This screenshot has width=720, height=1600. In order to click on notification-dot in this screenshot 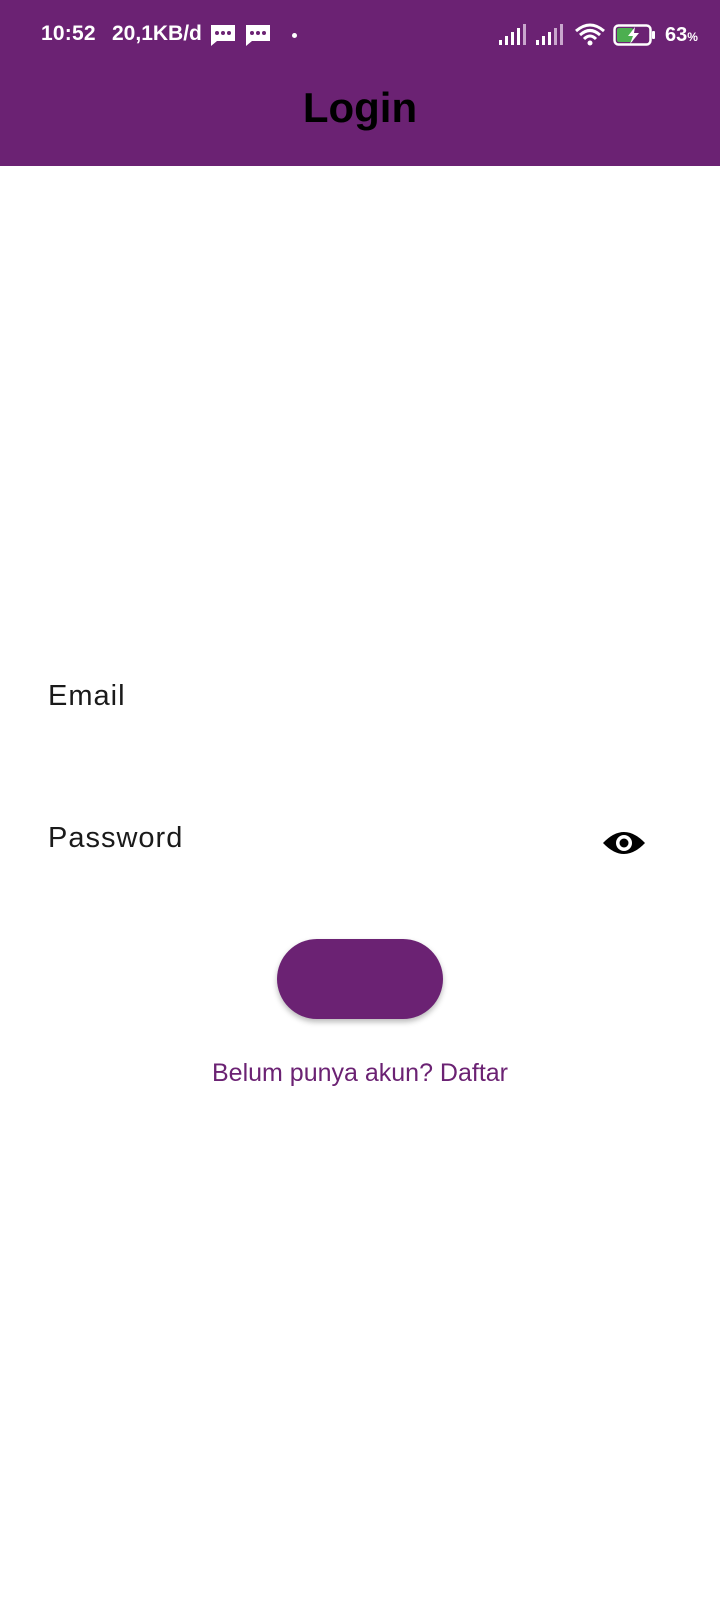, I will do `click(294, 35)`.